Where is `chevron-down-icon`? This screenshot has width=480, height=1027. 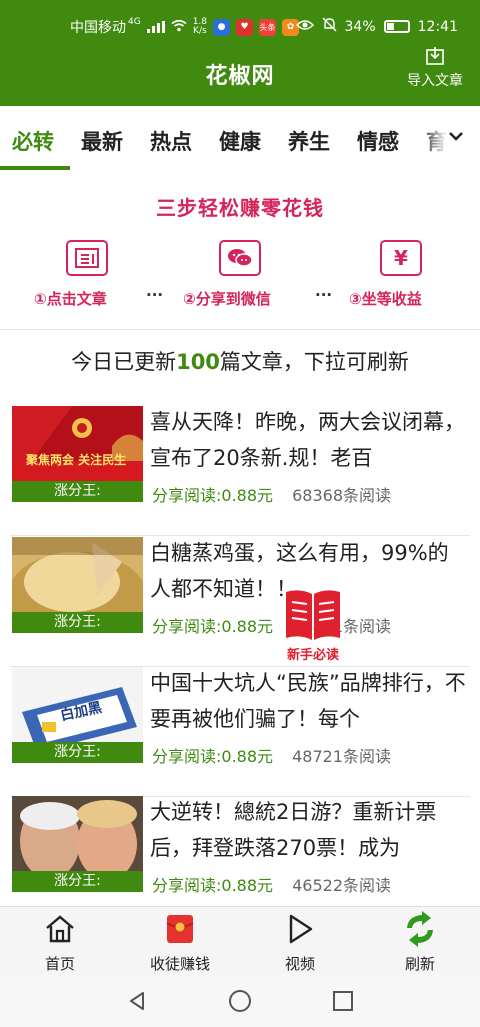
chevron-down-icon is located at coordinates (456, 136).